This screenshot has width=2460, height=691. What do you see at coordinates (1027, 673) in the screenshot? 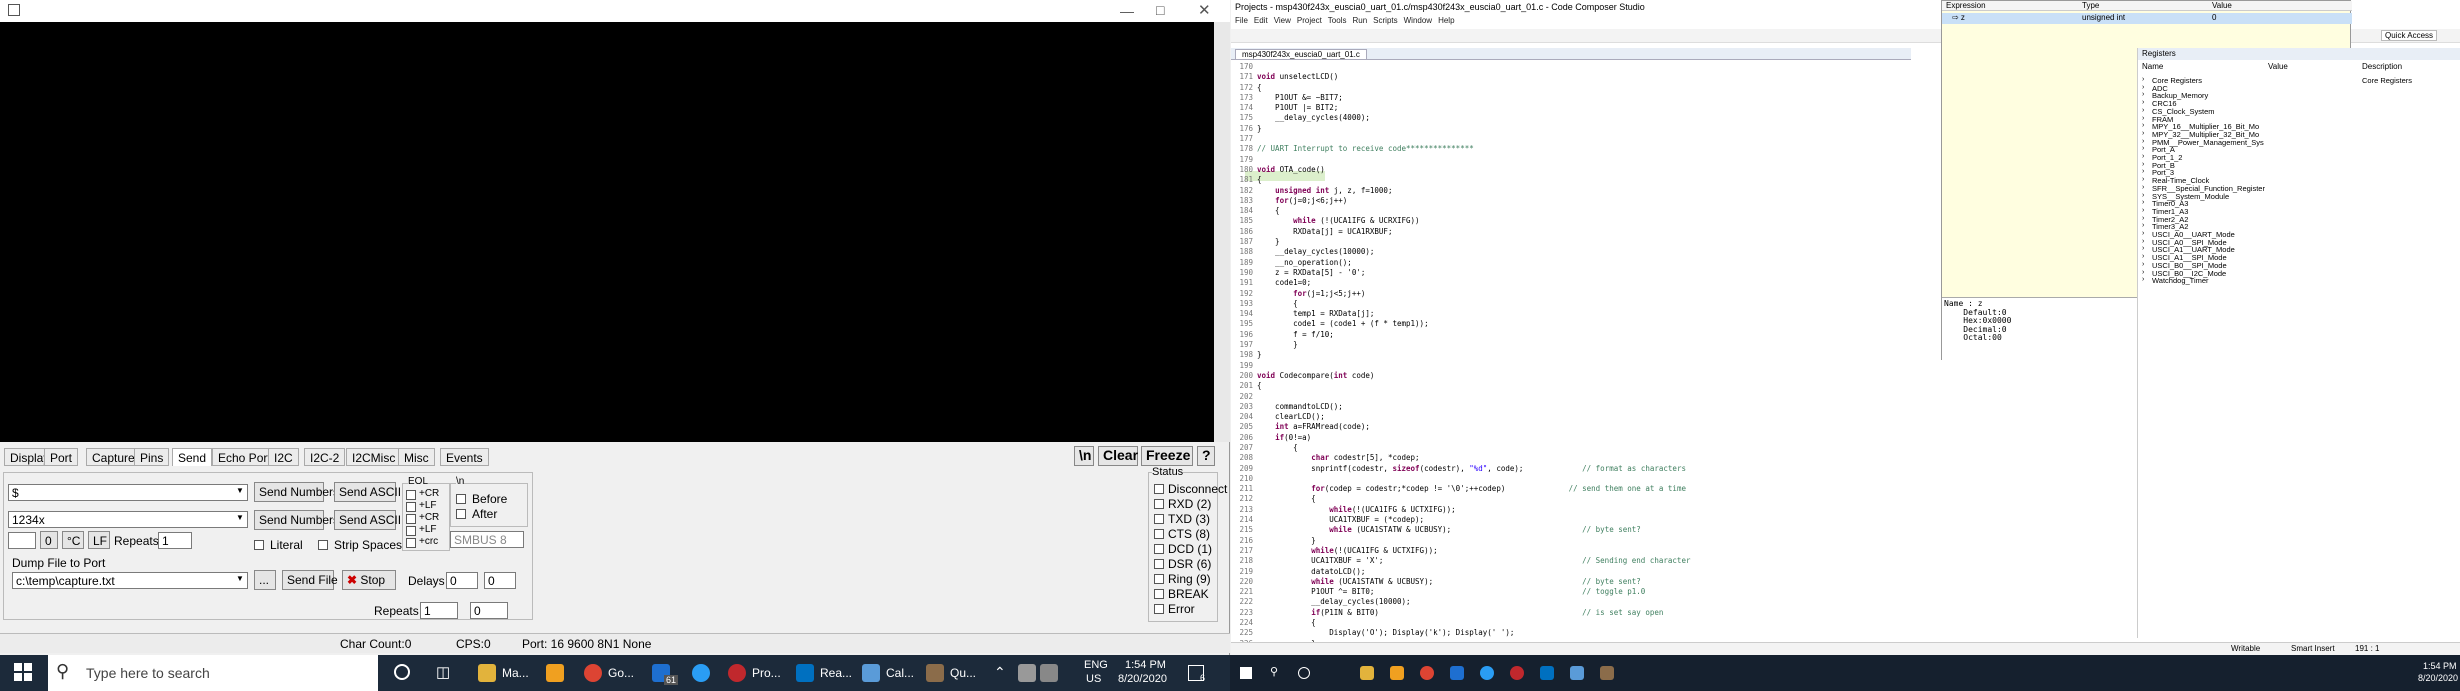
I see `network-icon` at bounding box center [1027, 673].